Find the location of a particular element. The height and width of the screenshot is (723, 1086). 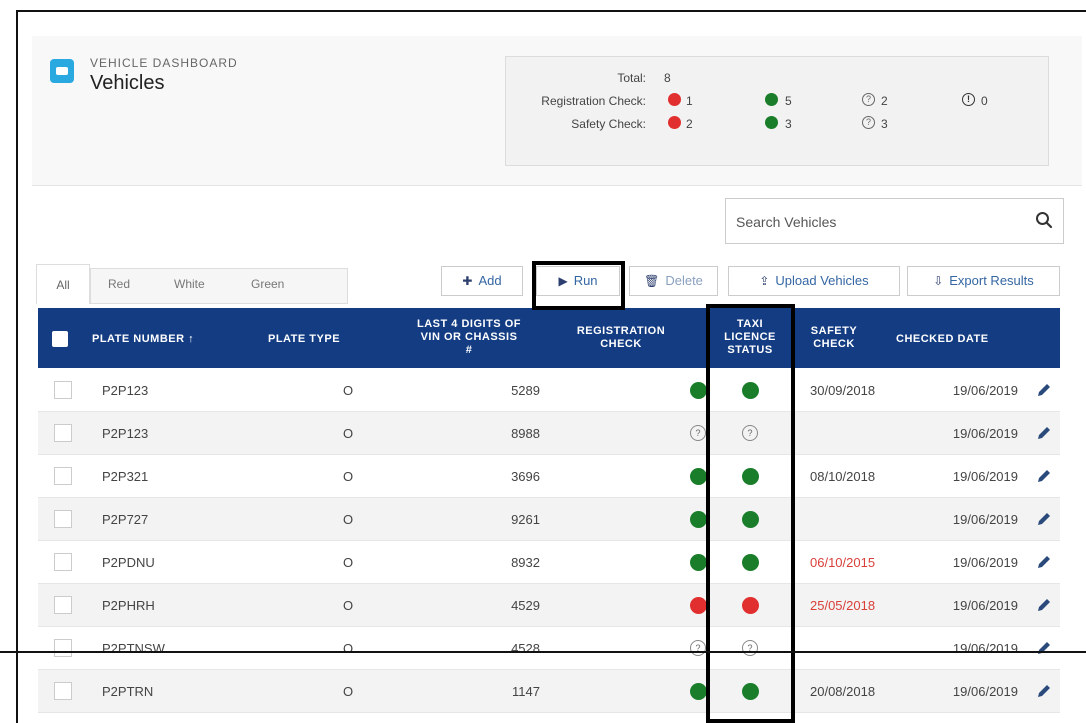

table-row: P2P123 O 8988?? 19/06/2019 is located at coordinates (549, 433).